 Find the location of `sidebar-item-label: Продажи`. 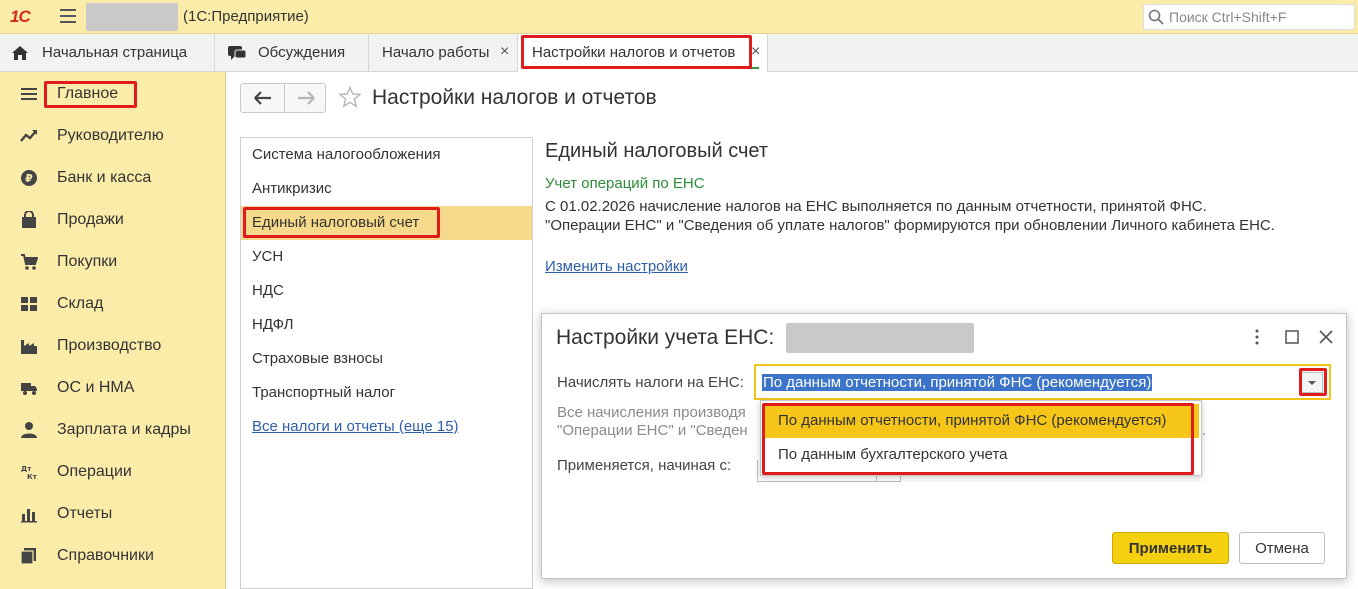

sidebar-item-label: Продажи is located at coordinates (90, 219).